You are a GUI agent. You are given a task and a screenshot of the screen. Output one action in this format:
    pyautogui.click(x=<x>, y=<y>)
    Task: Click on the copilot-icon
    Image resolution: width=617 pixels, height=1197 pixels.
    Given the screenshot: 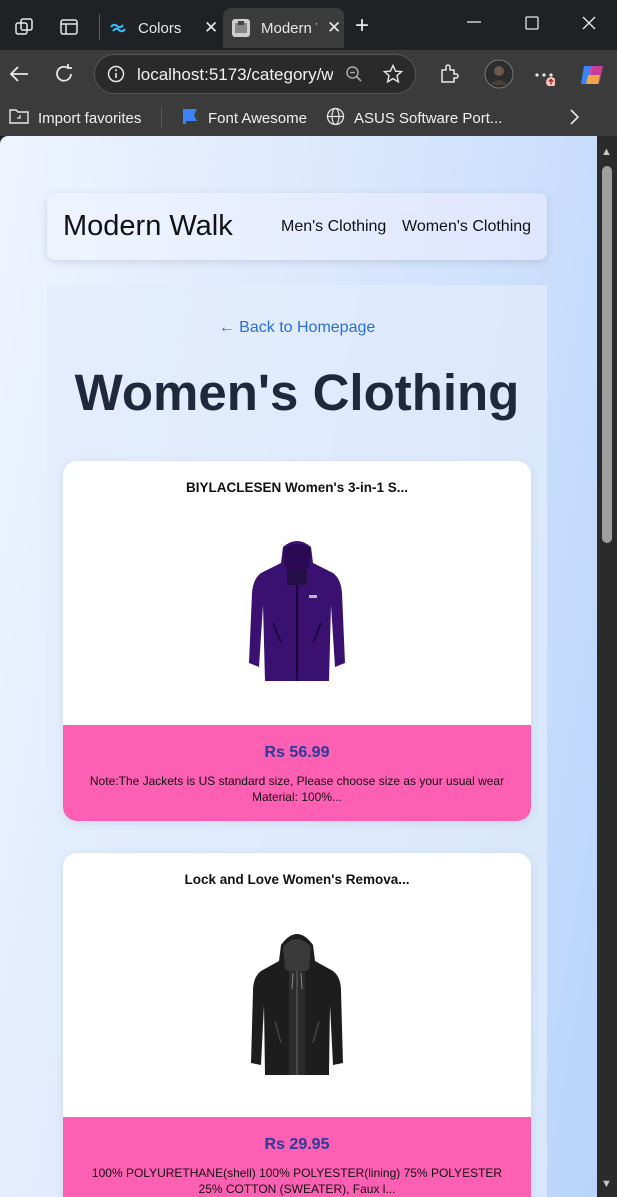 What is the action you would take?
    pyautogui.click(x=592, y=76)
    